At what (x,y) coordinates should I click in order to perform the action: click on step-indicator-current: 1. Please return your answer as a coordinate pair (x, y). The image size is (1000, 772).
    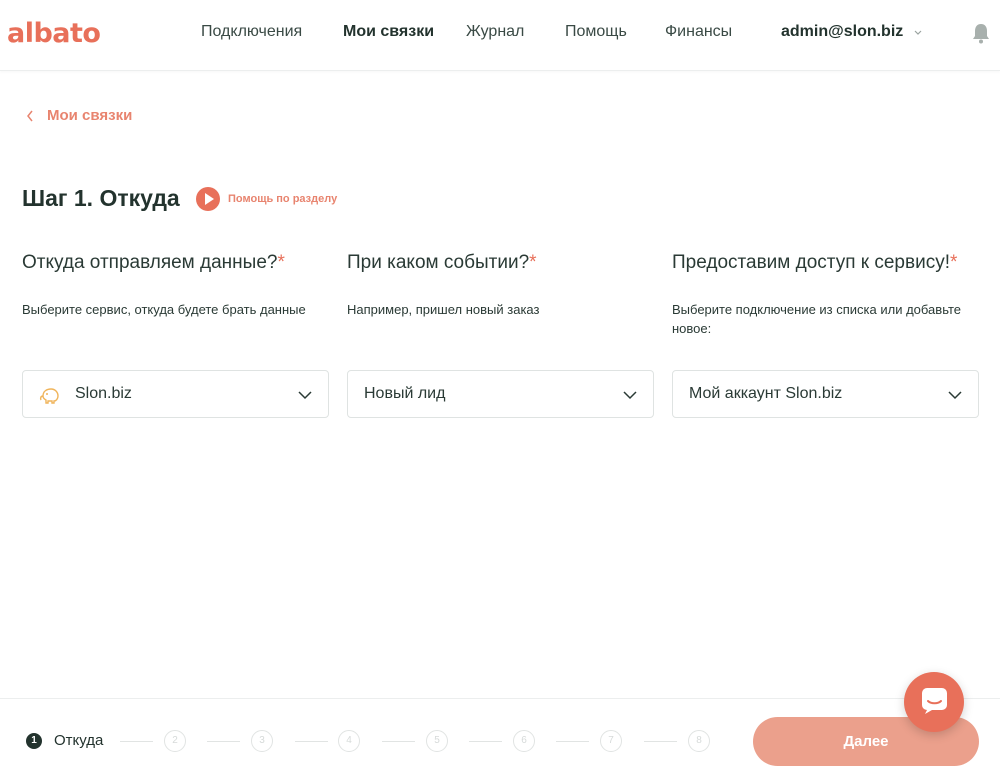
    Looking at the image, I should click on (34, 741).